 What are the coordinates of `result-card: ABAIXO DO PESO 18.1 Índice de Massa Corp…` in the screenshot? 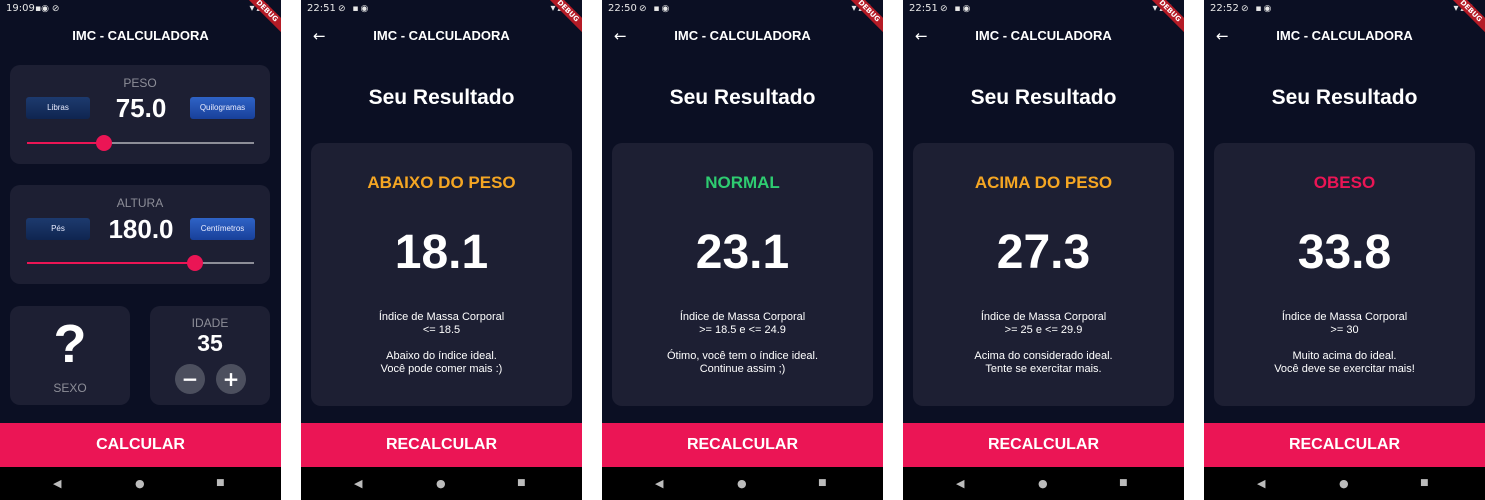 It's located at (441, 274).